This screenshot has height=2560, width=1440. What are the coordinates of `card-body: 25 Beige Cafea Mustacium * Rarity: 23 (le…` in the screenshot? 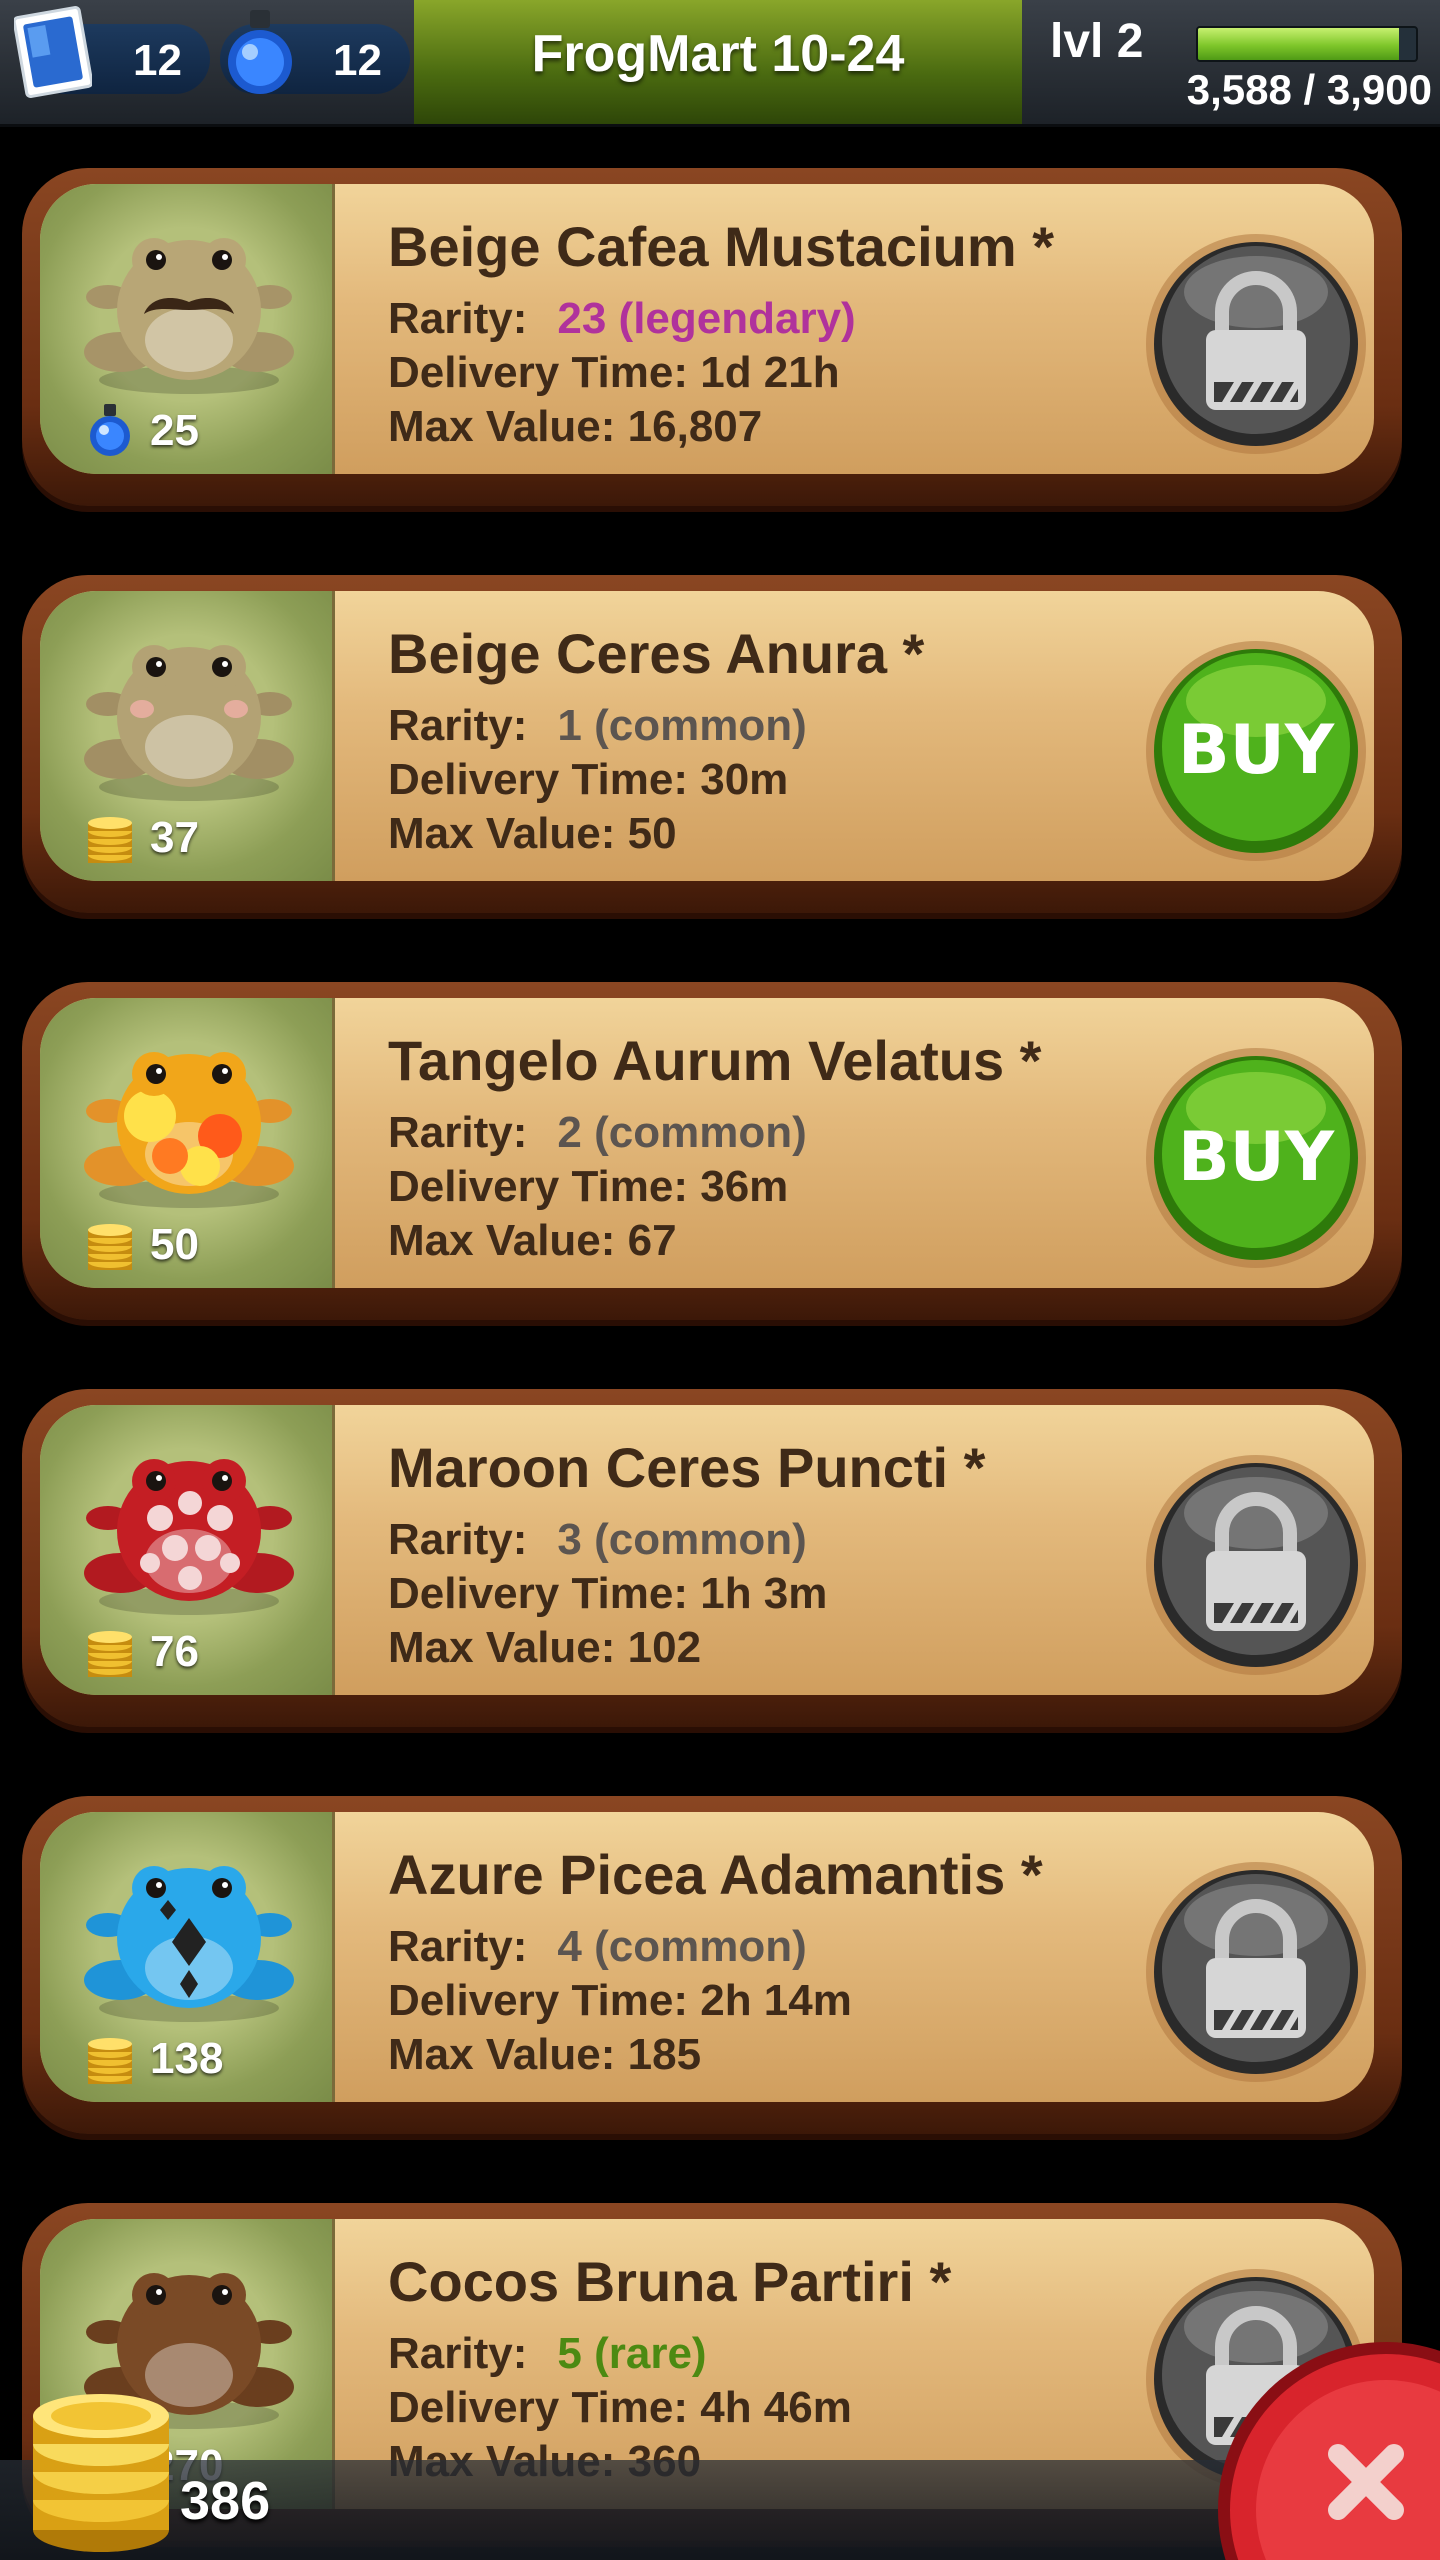 It's located at (707, 329).